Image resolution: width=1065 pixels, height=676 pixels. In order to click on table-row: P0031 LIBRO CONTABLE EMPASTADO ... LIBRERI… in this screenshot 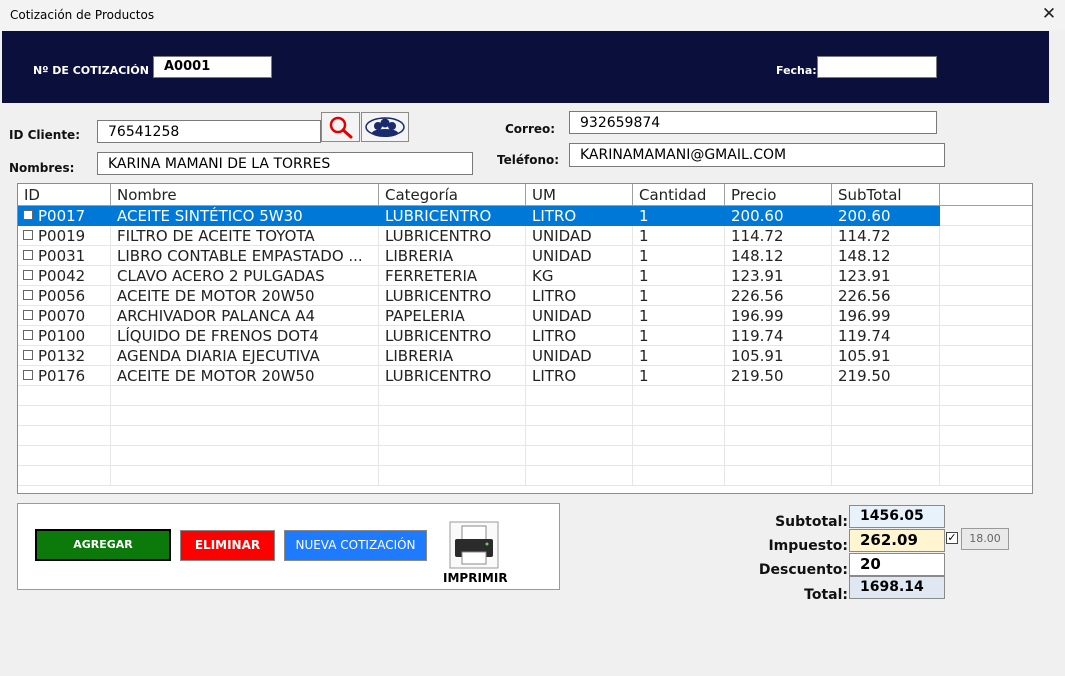, I will do `click(525, 256)`.